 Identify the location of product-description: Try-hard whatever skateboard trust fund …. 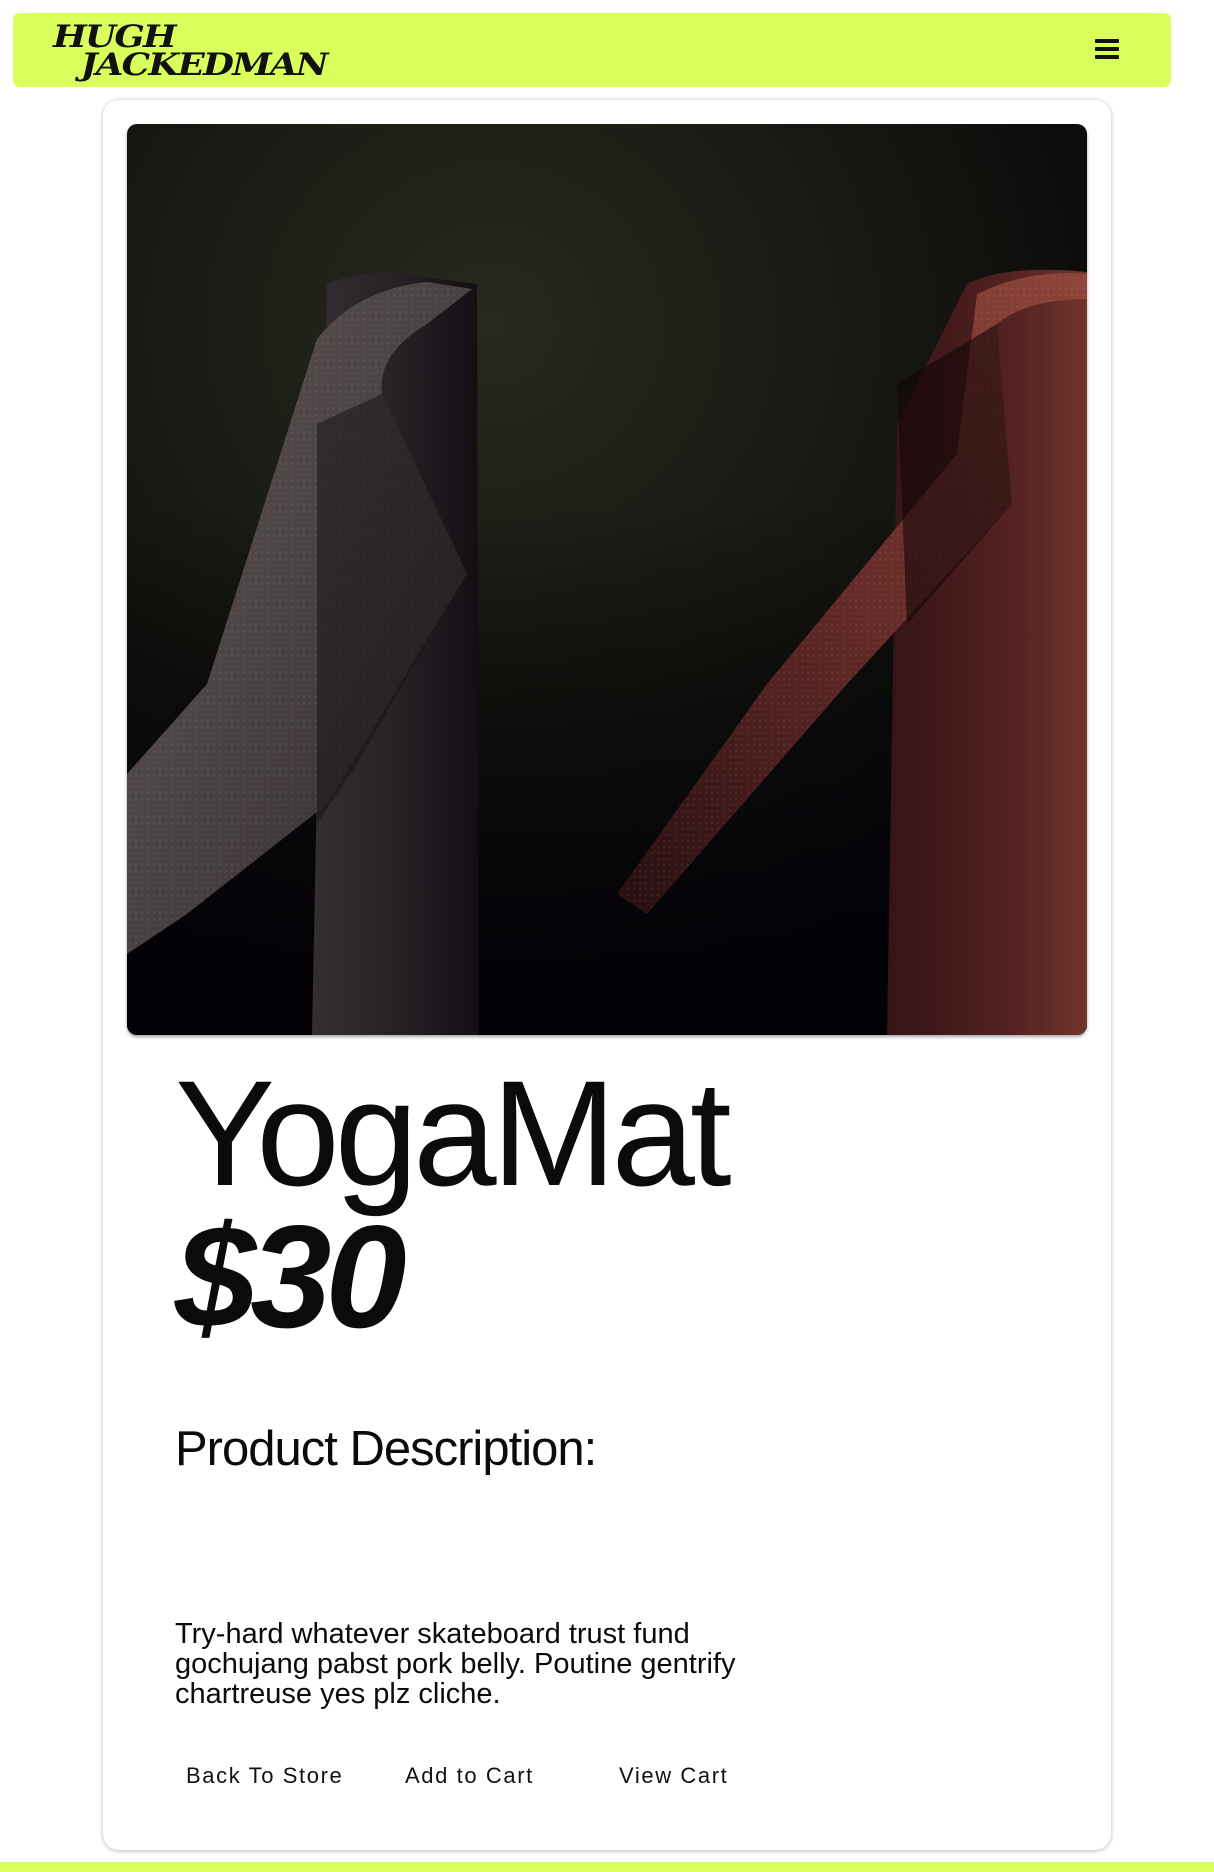
(455, 1664).